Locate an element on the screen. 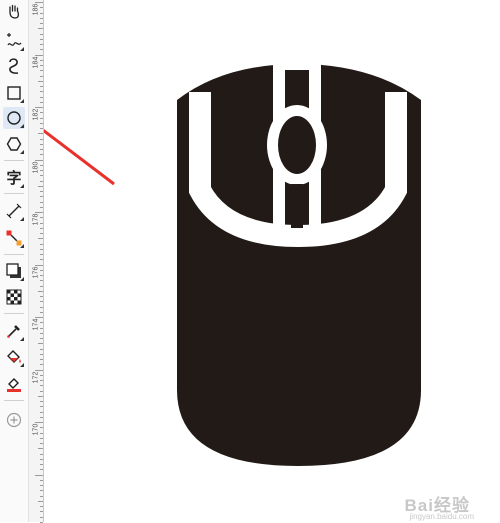  ruler-label: 182 is located at coordinates (36, 114).